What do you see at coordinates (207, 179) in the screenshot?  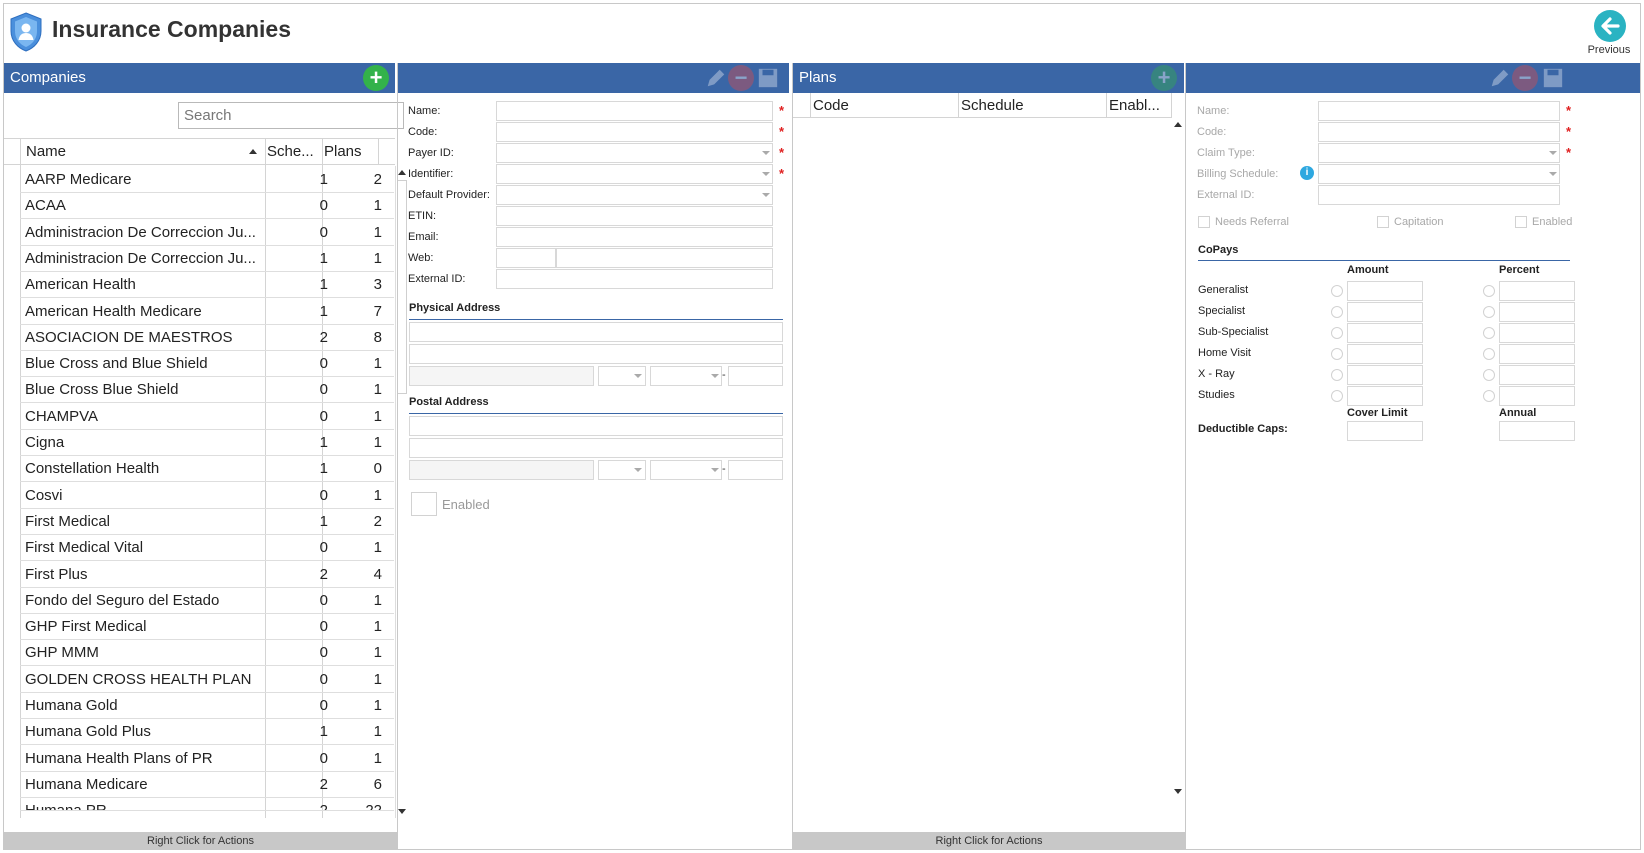 I see `table-row: AARP Medicare 1 2` at bounding box center [207, 179].